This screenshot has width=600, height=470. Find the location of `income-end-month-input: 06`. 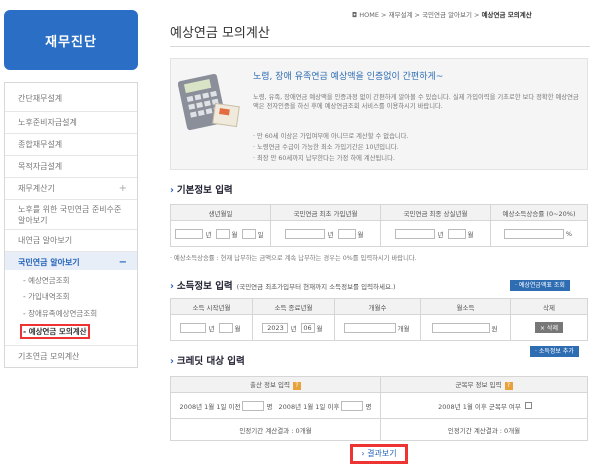

income-end-month-input: 06 is located at coordinates (307, 327).